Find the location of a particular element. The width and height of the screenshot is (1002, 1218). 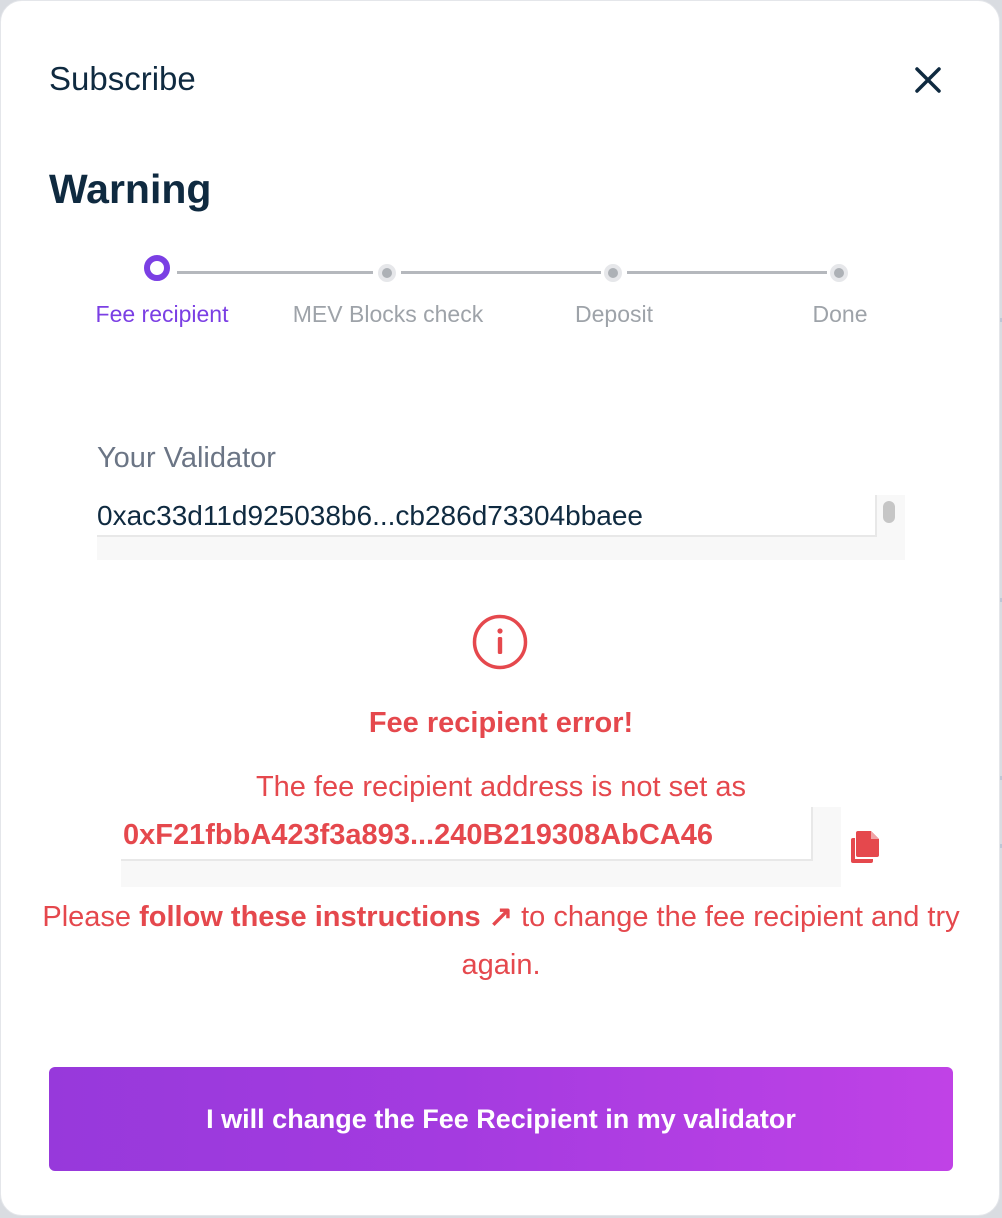

step-label-deposit: Deposit is located at coordinates (614, 314).